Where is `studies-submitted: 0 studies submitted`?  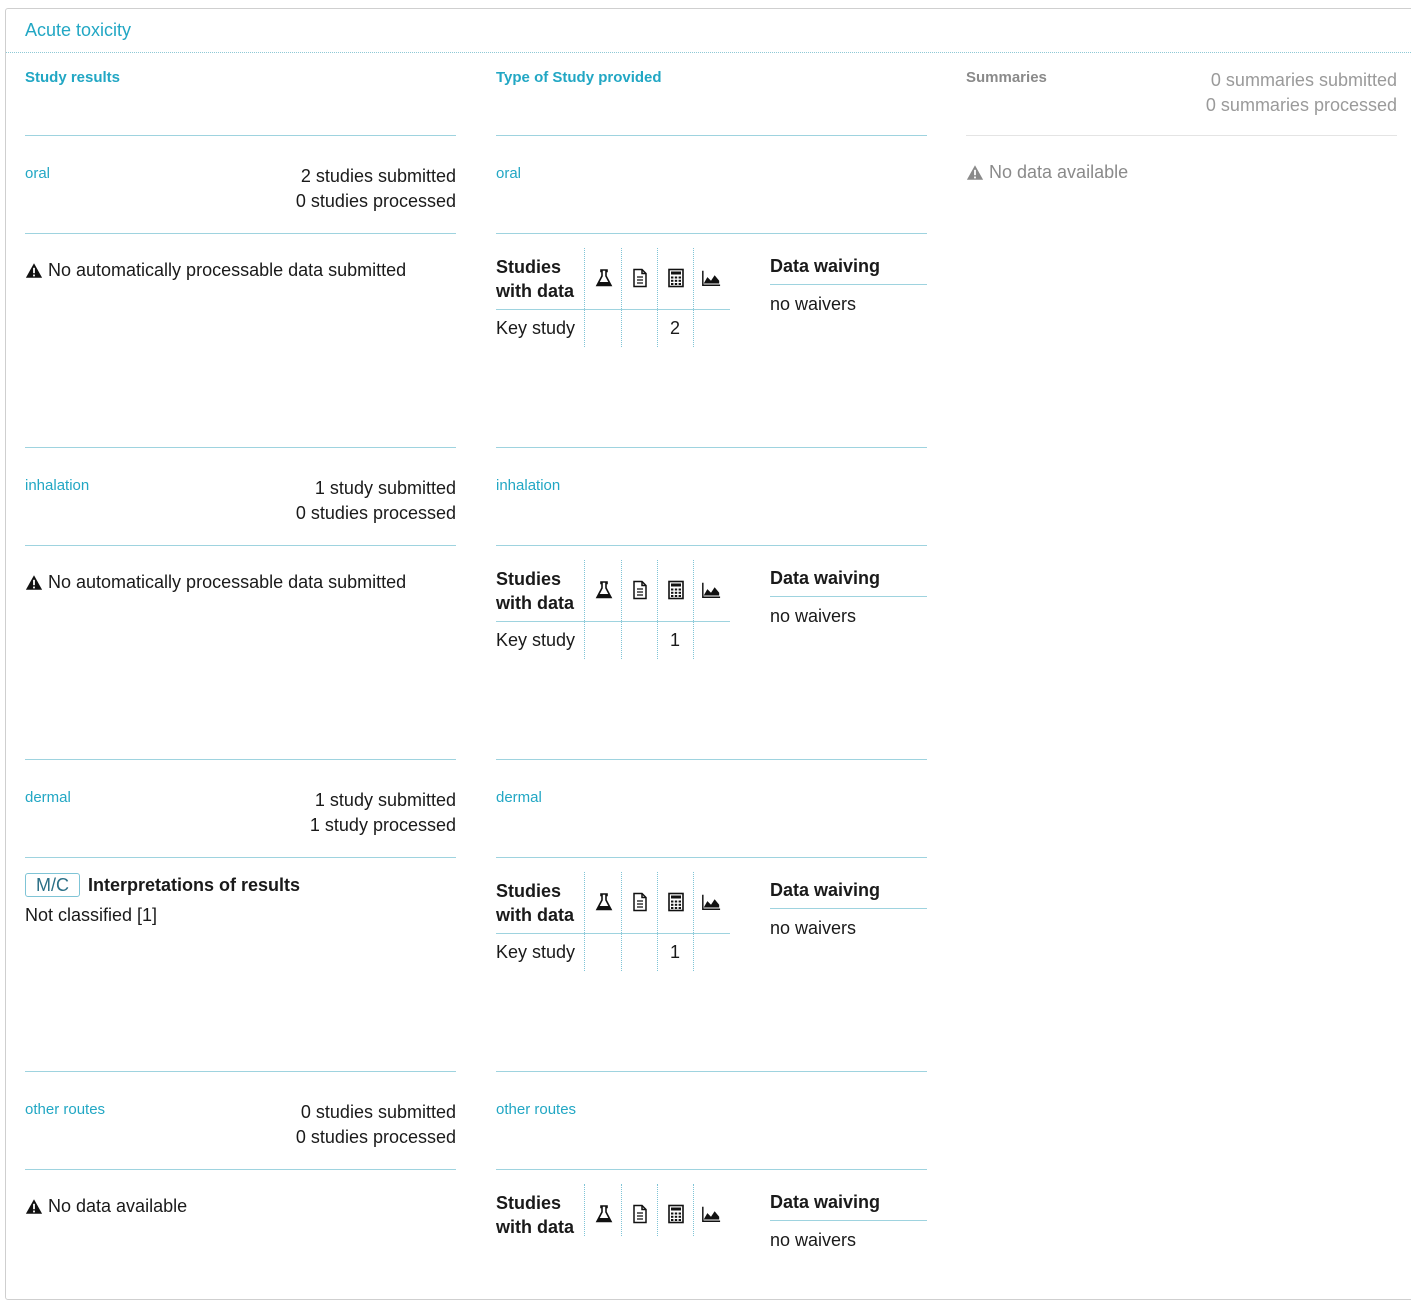
studies-submitted: 0 studies submitted is located at coordinates (378, 1112).